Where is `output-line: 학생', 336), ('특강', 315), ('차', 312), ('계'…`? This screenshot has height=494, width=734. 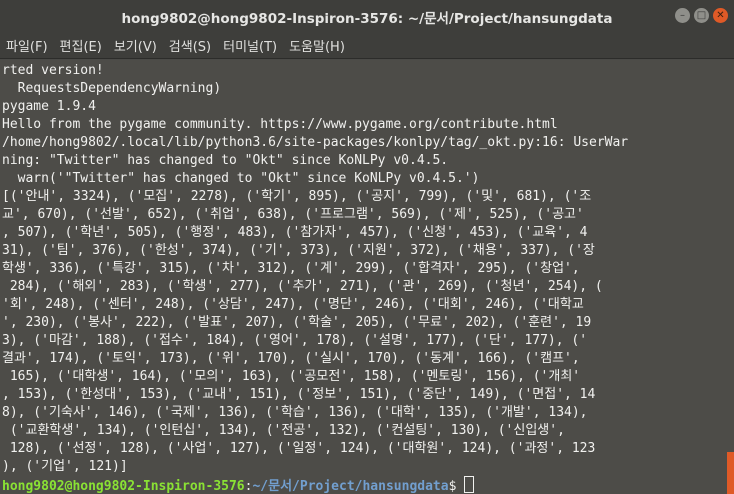 output-line: 학생', 336), ('특강', 315), ('차', 312), ('계'… is located at coordinates (291, 268).